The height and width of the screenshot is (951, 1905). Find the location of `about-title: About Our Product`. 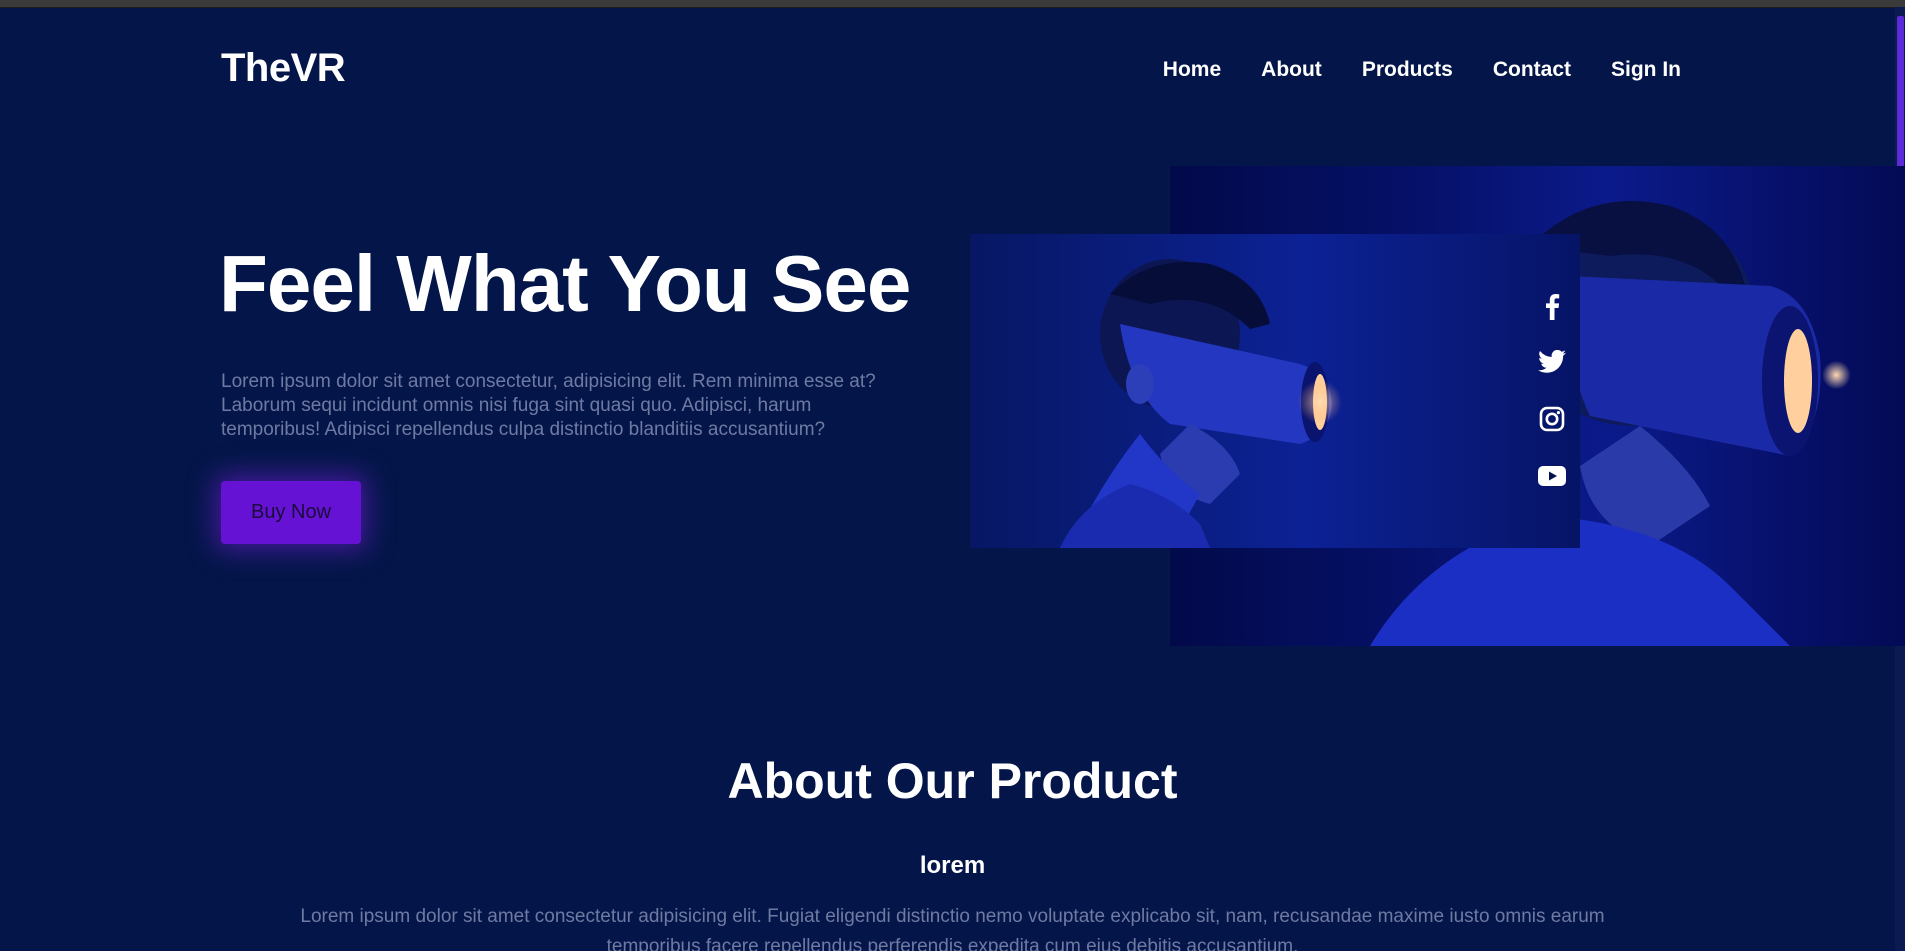

about-title: About Our Product is located at coordinates (952, 781).